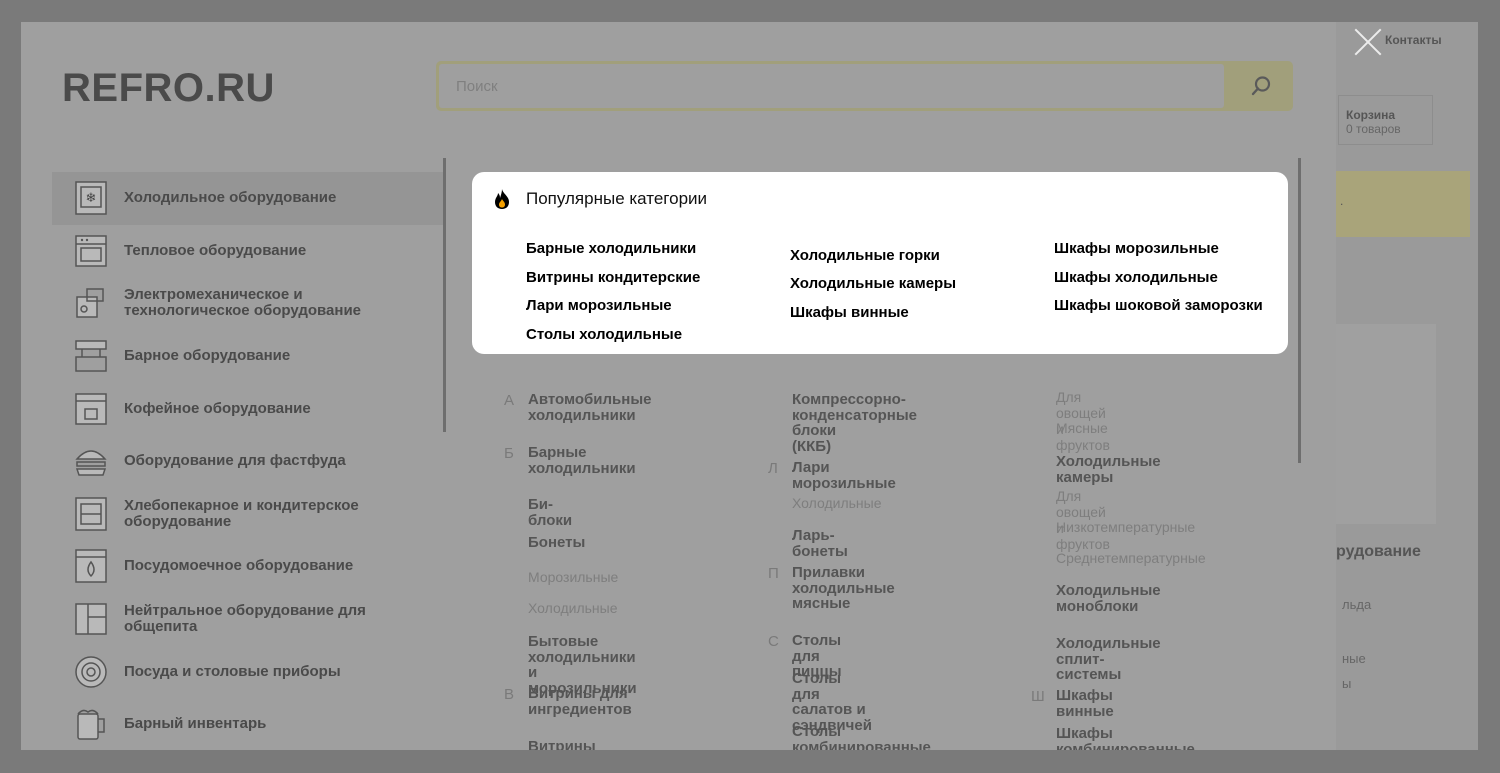  I want to click on cart-count: 0 товаров, so click(1373, 129).